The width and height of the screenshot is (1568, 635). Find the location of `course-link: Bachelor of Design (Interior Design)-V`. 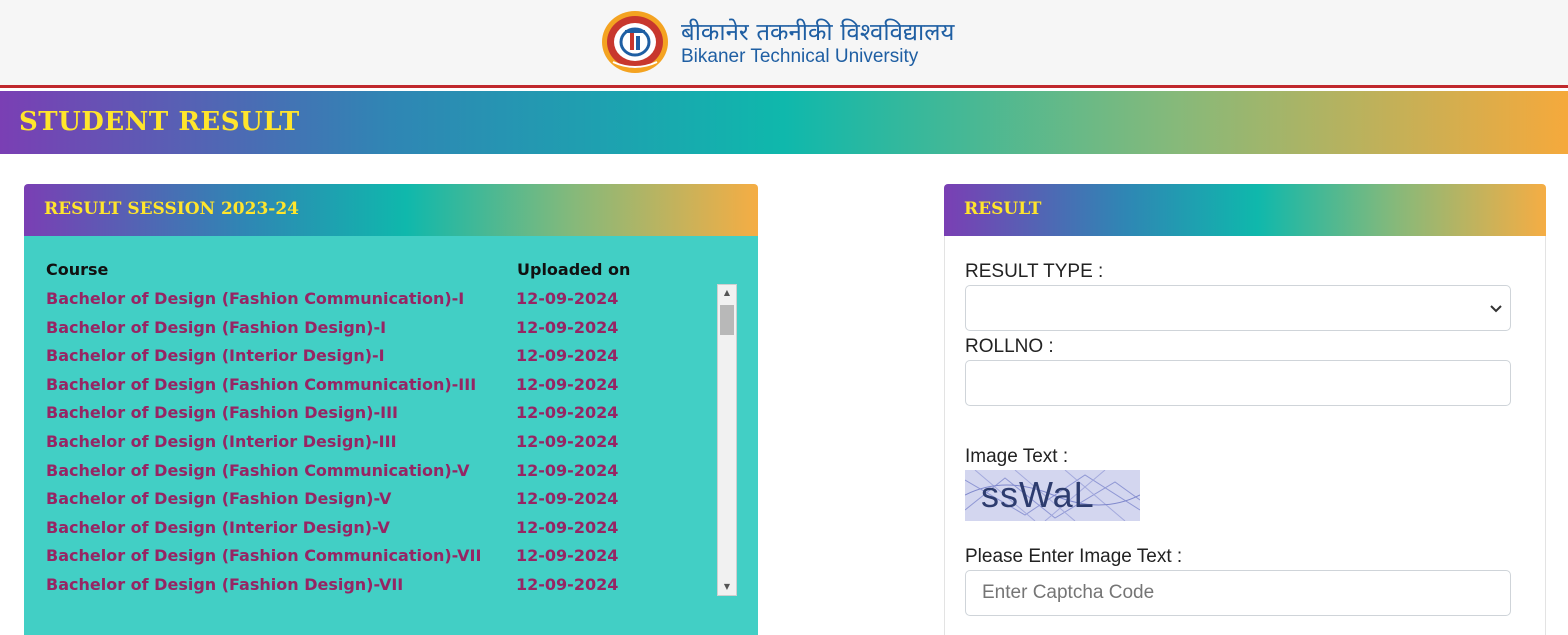

course-link: Bachelor of Design (Interior Design)-V is located at coordinates (218, 527).